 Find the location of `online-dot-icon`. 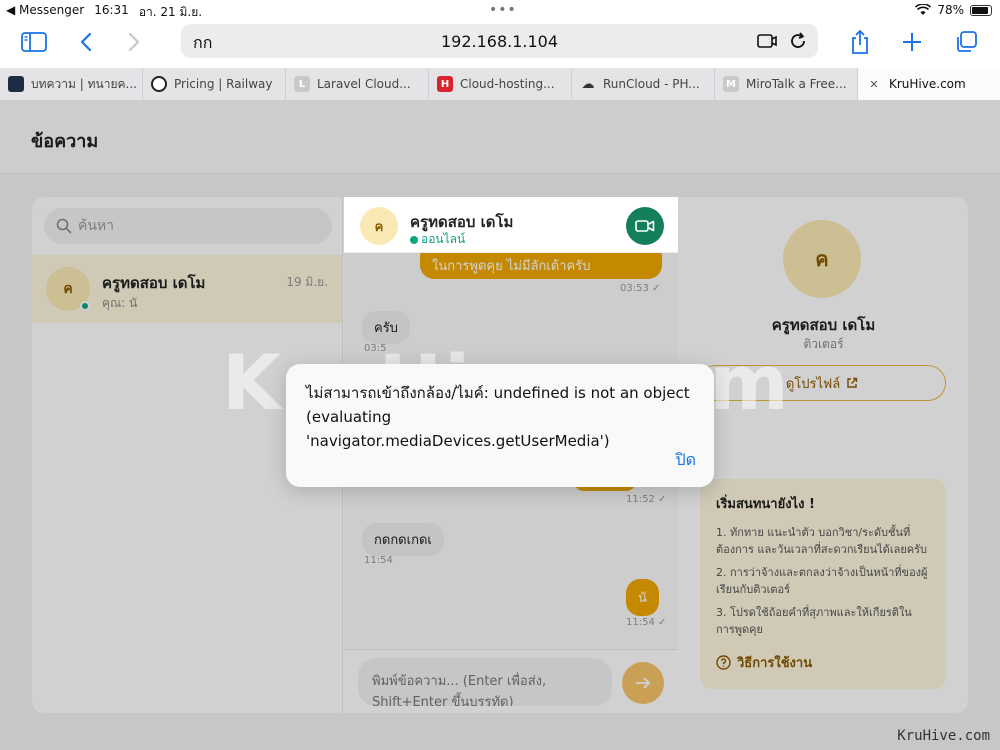

online-dot-icon is located at coordinates (414, 239).